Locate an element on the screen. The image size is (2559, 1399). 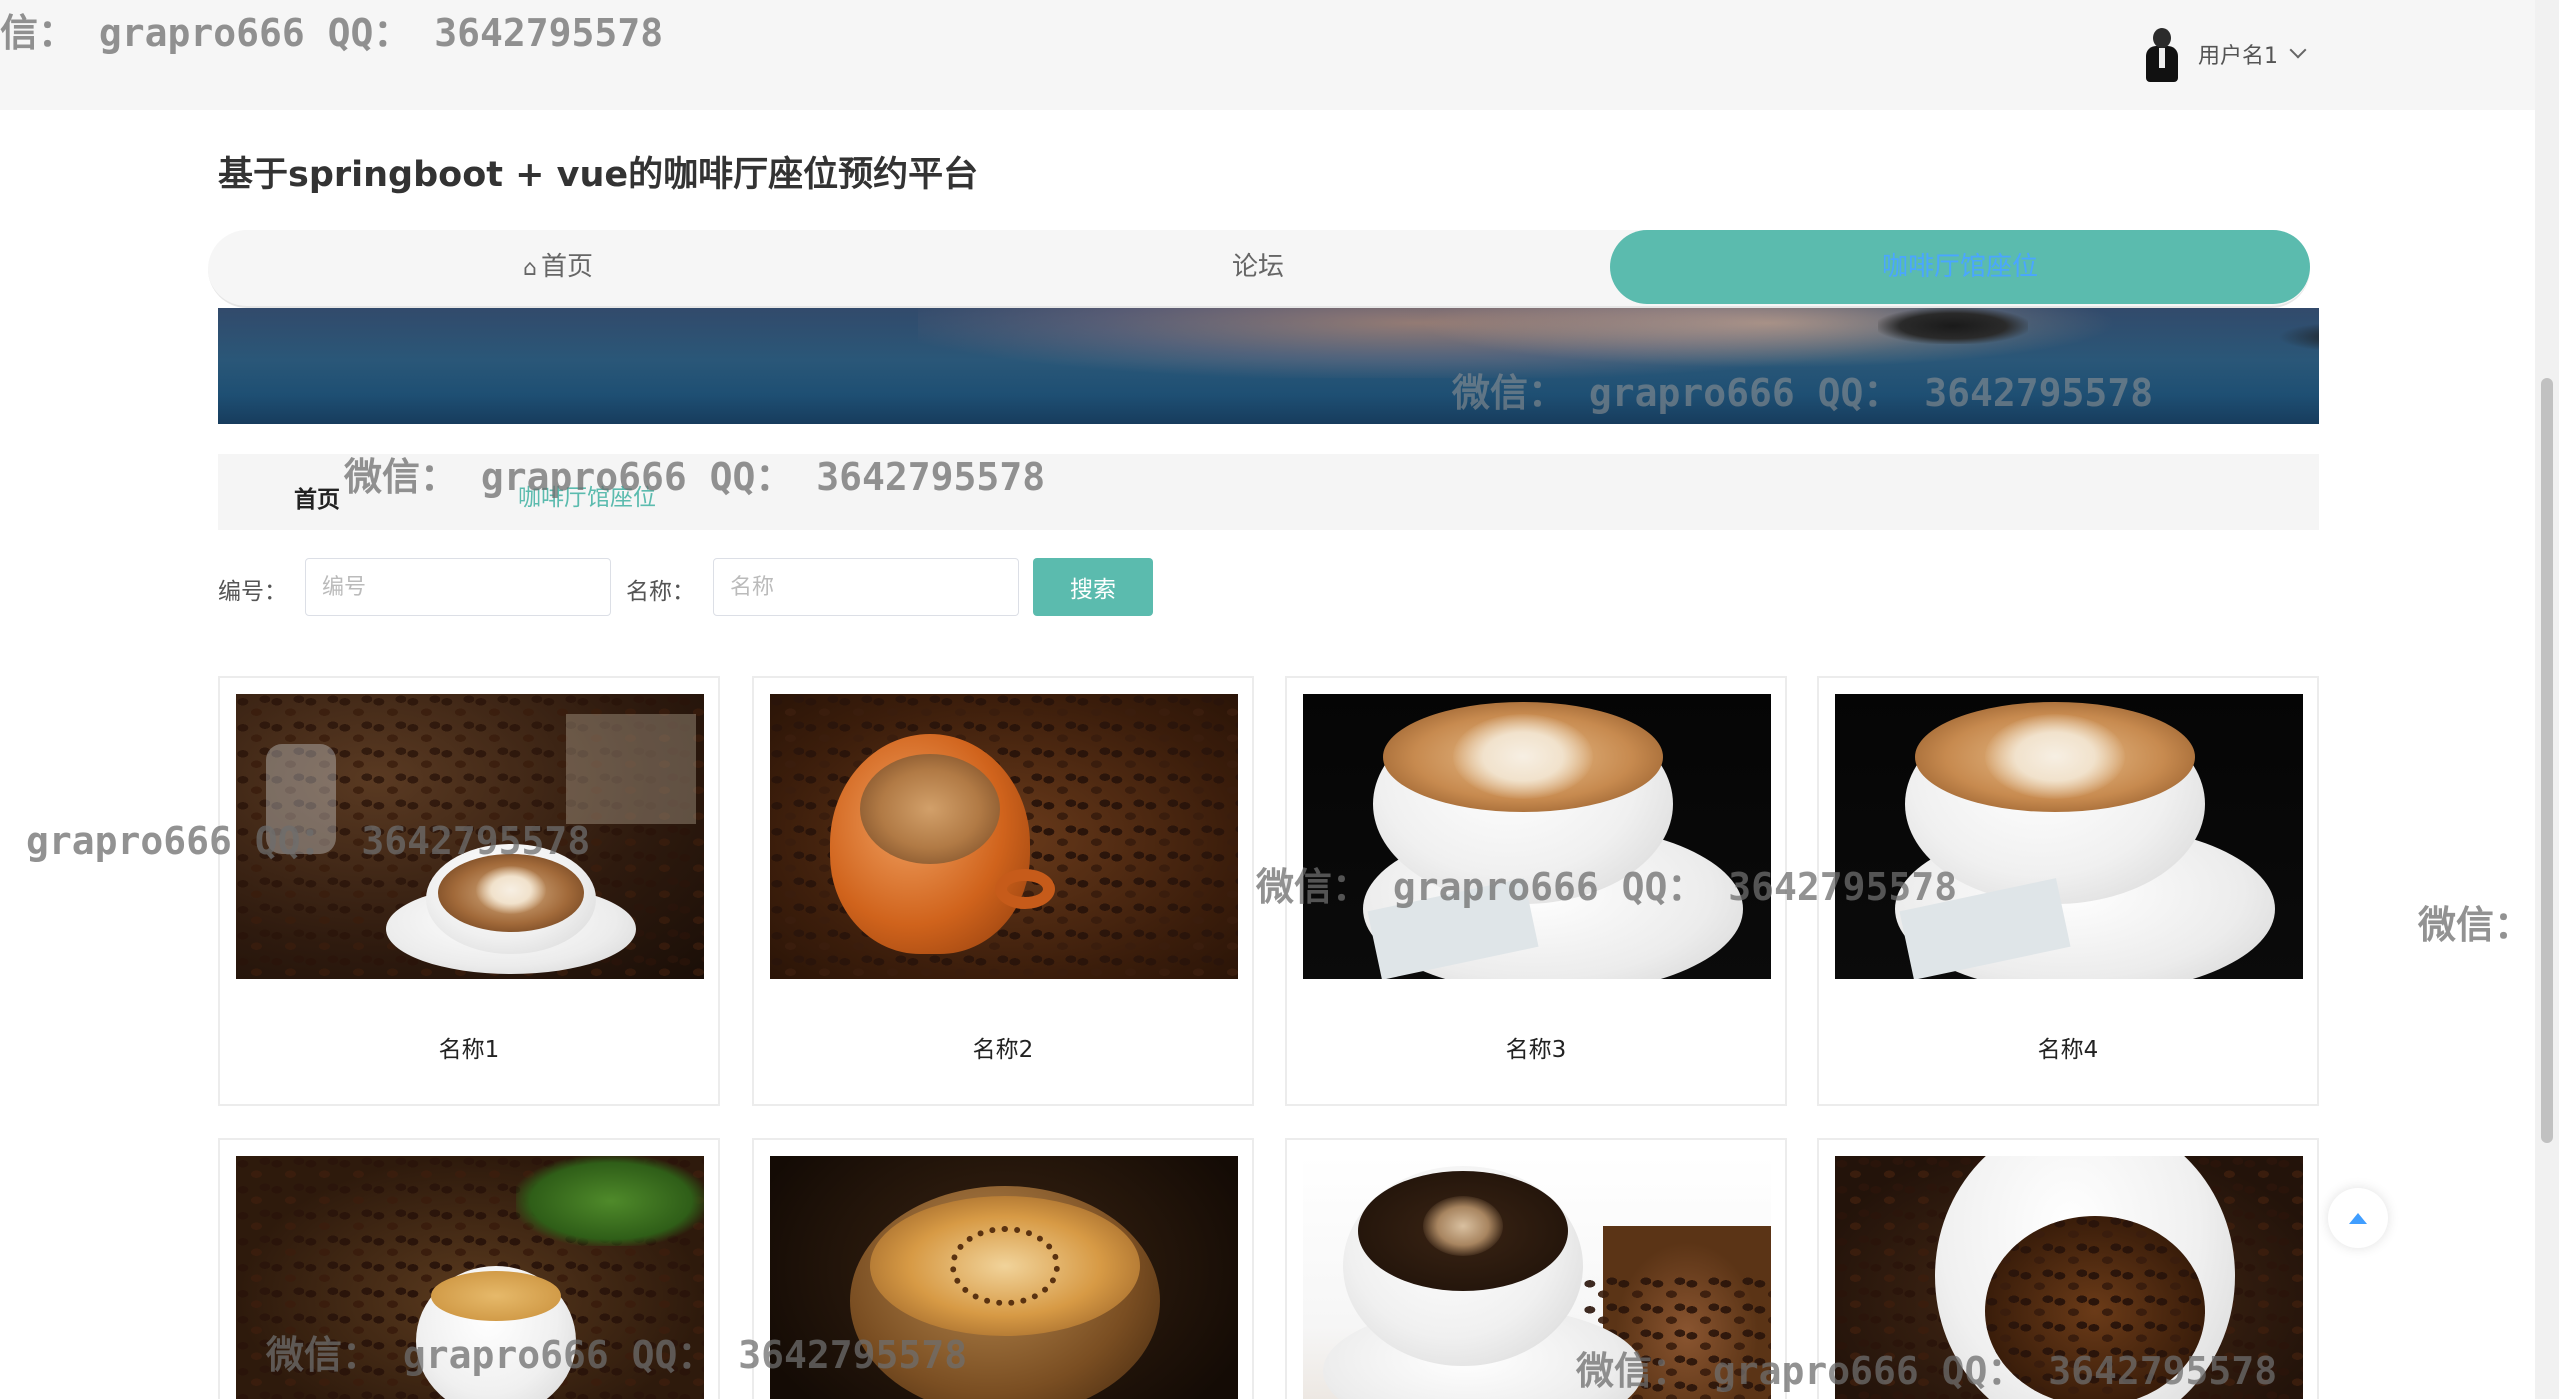
seat-card: 名称2 is located at coordinates (1003, 891).